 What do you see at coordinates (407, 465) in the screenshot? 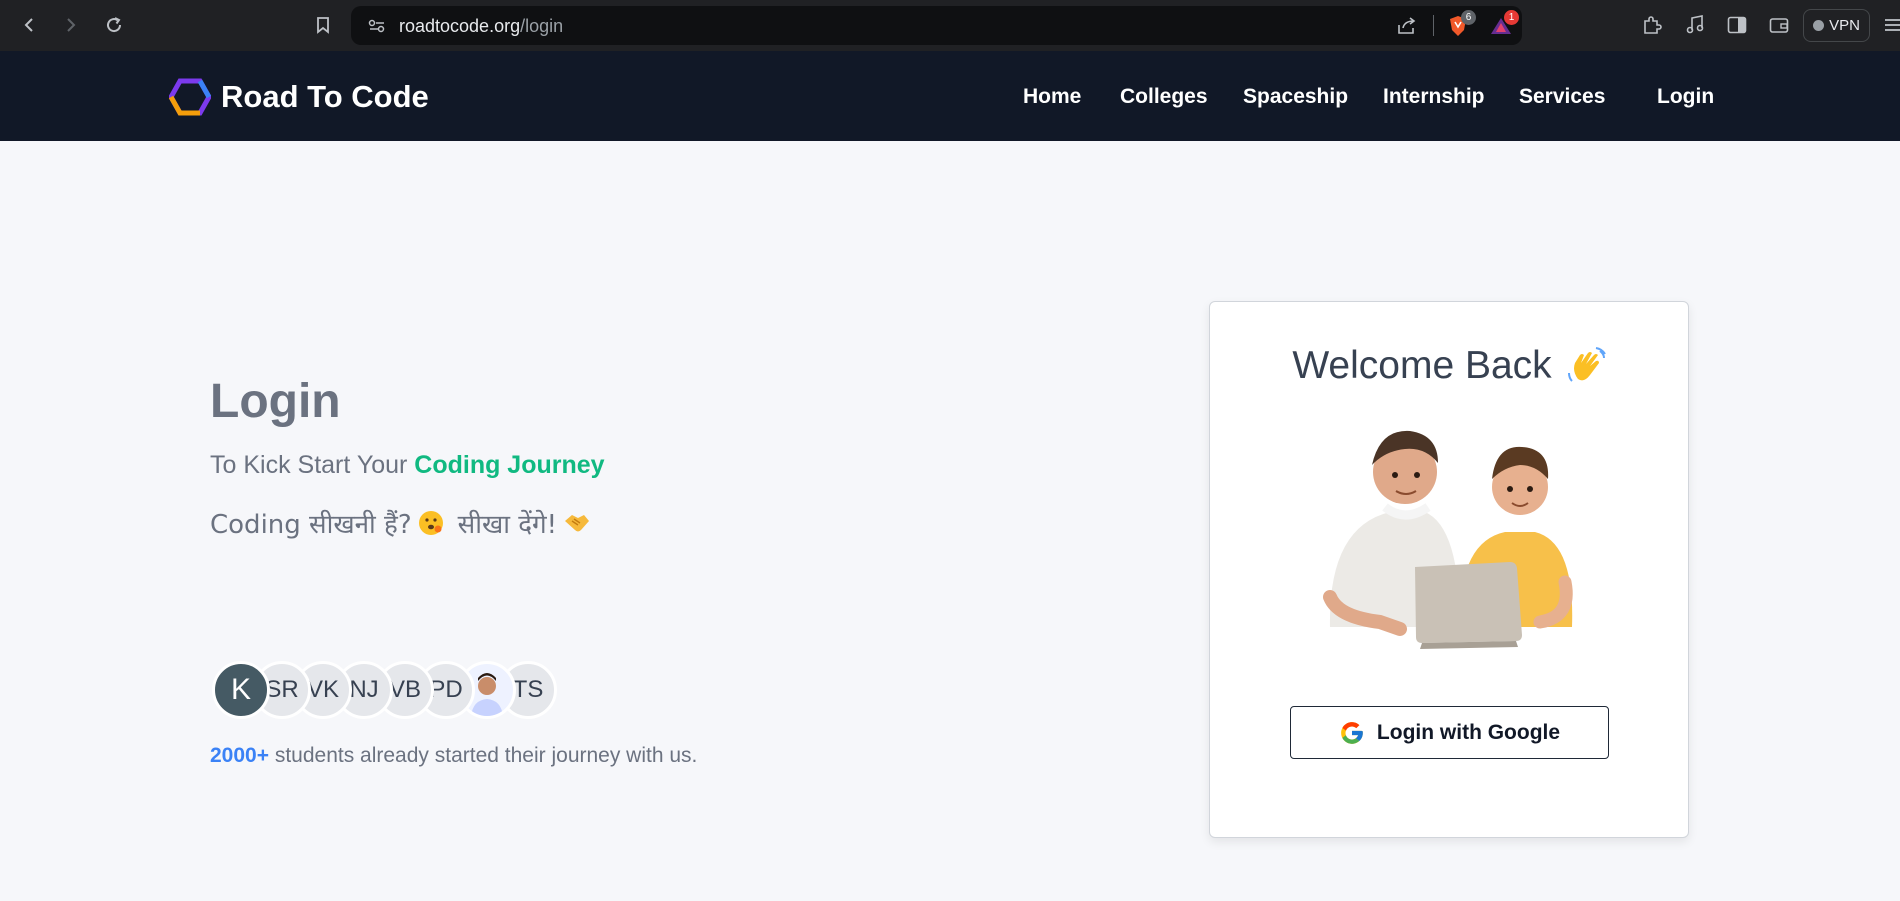
I see `hero-subtitle: To Kick Start Your Coding Journey` at bounding box center [407, 465].